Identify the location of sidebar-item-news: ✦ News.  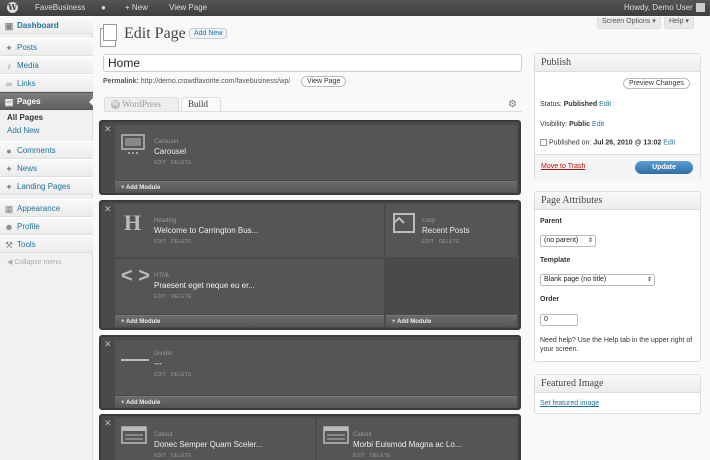
(46, 168).